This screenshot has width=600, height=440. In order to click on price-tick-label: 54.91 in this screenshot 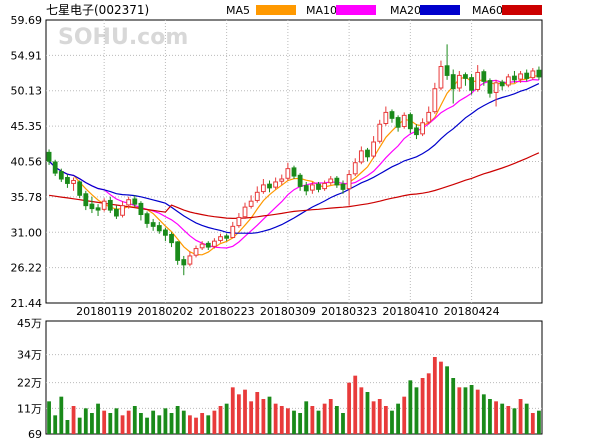, I will do `click(27, 55)`.